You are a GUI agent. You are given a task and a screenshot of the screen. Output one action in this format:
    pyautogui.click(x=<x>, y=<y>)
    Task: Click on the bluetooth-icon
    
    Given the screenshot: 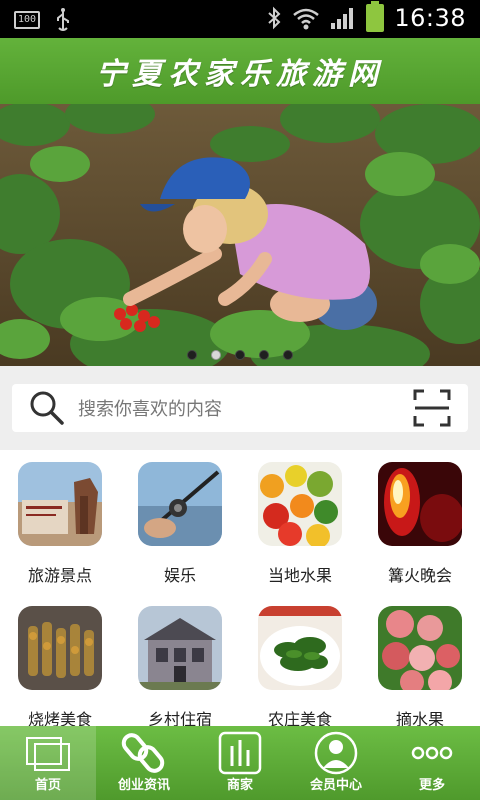 What is the action you would take?
    pyautogui.click(x=274, y=18)
    